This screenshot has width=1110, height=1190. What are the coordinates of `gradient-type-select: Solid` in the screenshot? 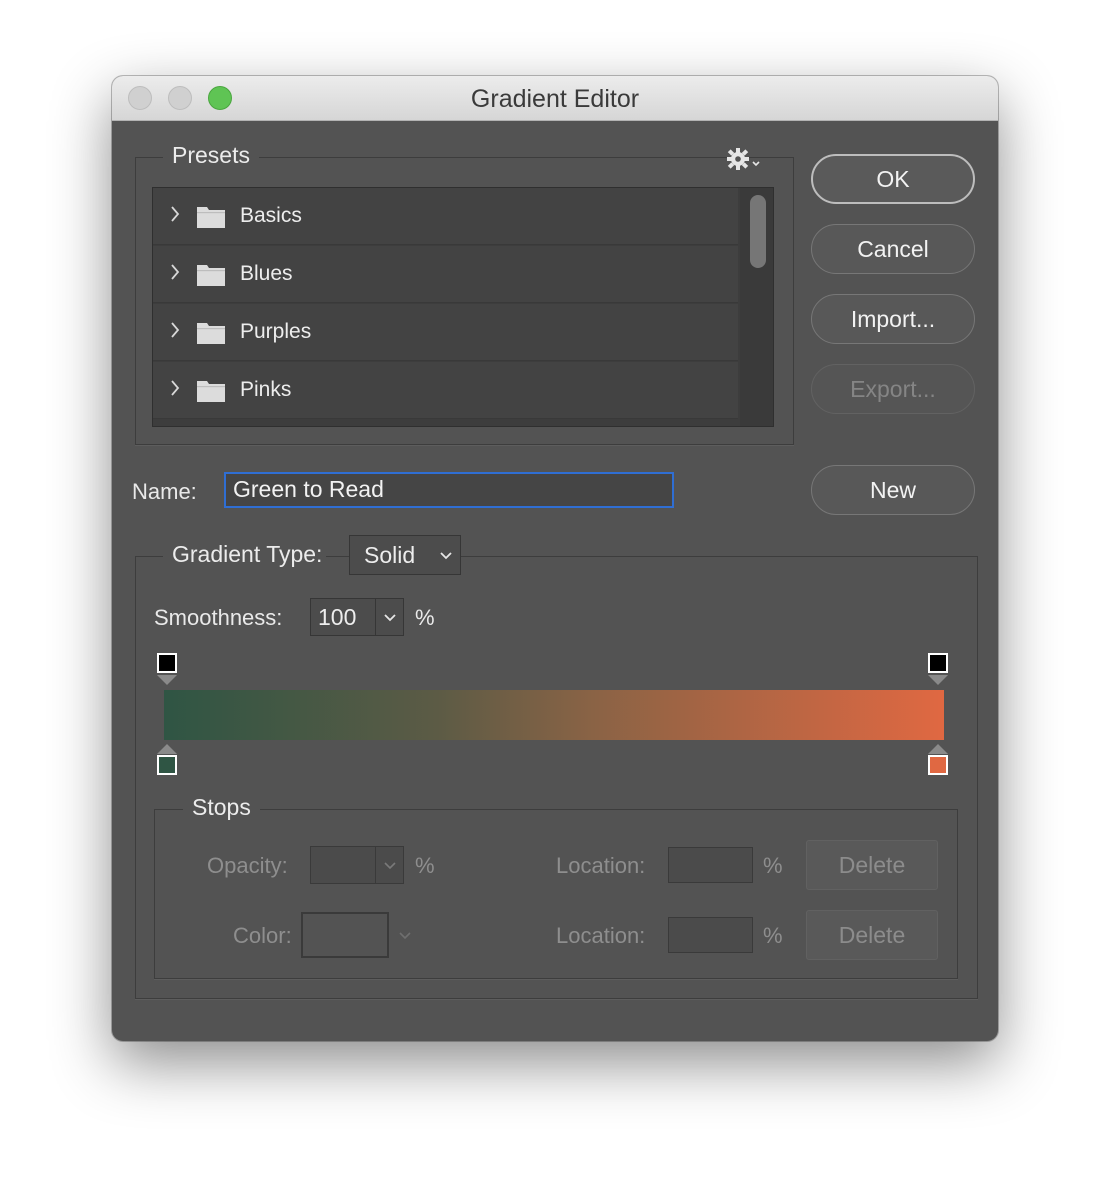 It's located at (405, 555).